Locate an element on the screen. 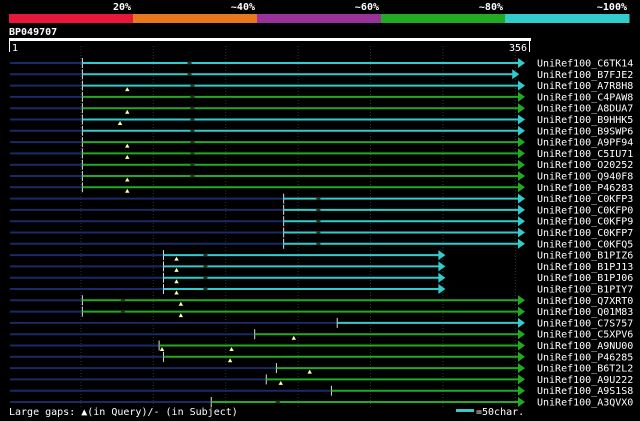 The image size is (640, 421). identity-band-label: ~40% is located at coordinates (243, 7).